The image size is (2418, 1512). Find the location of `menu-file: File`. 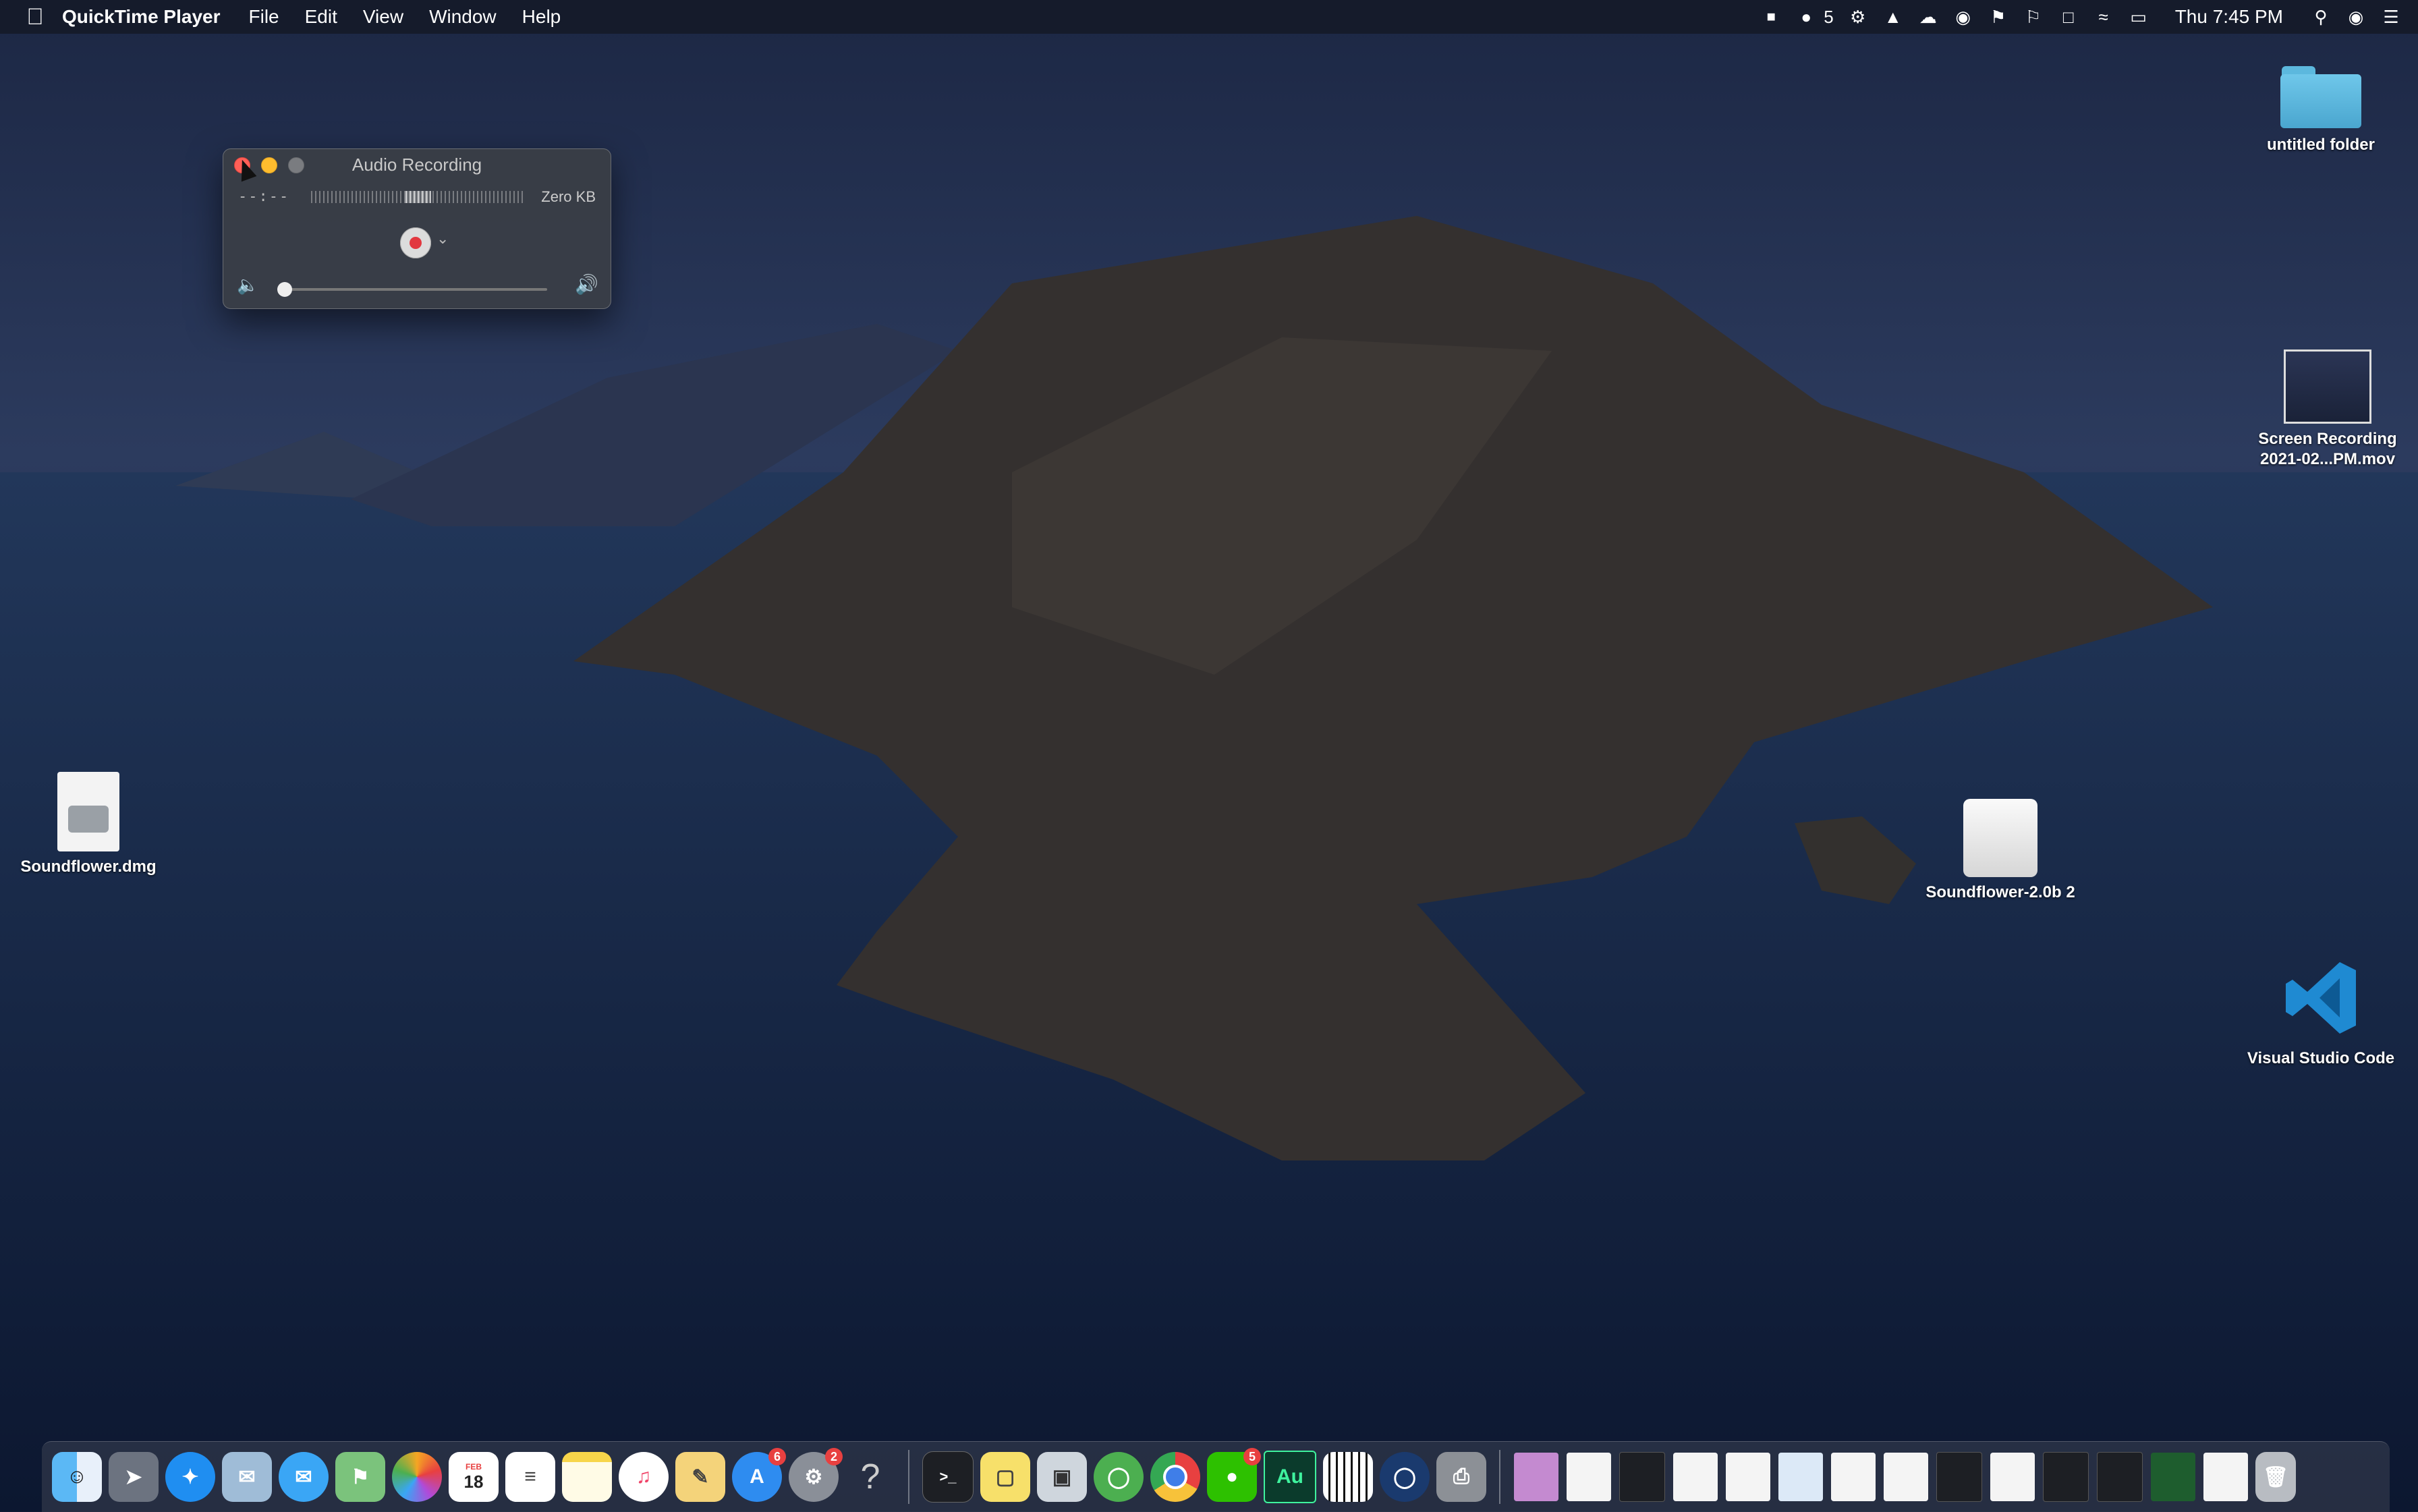

menu-file: File is located at coordinates (264, 17).